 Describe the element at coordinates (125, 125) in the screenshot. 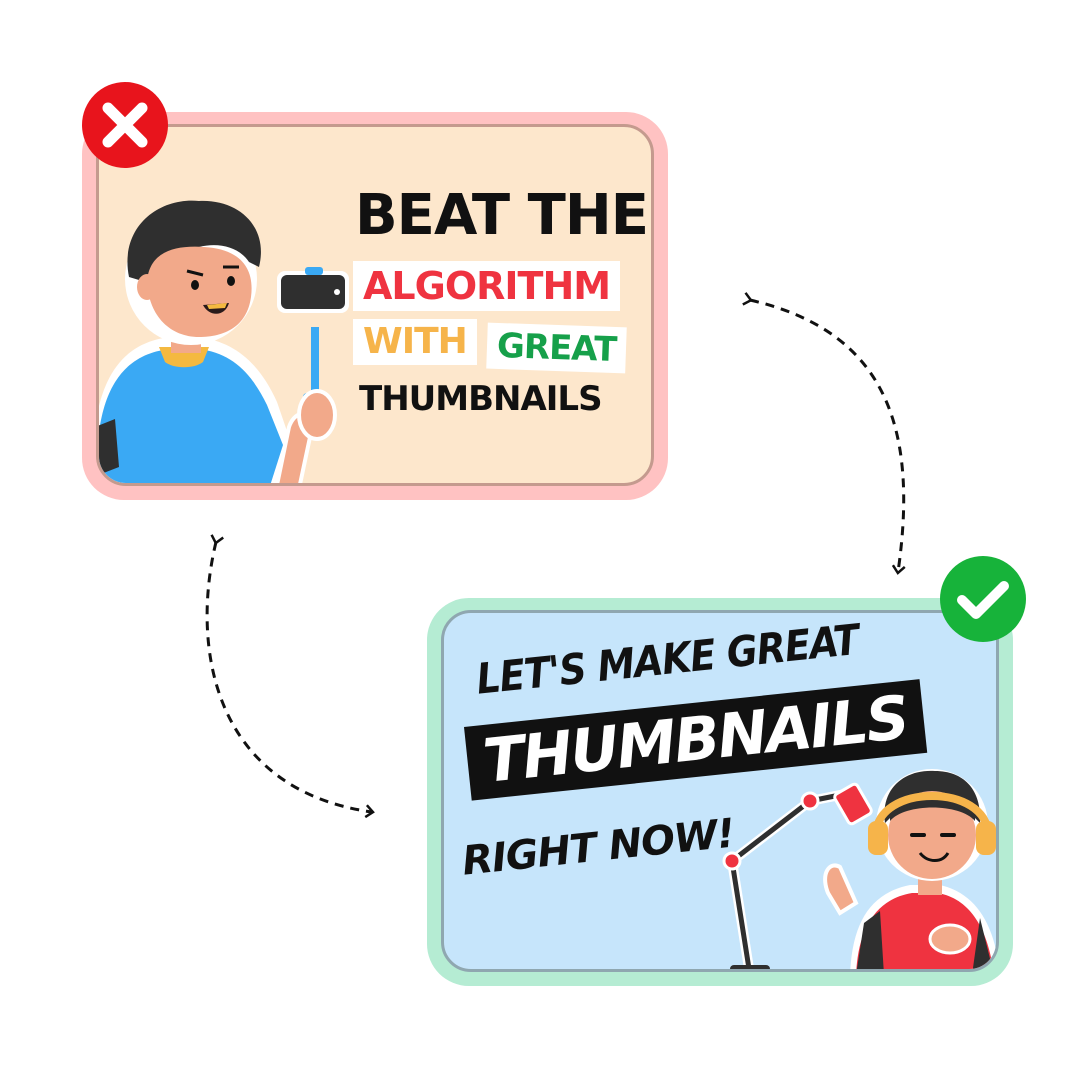

I see `cross-icon` at that location.